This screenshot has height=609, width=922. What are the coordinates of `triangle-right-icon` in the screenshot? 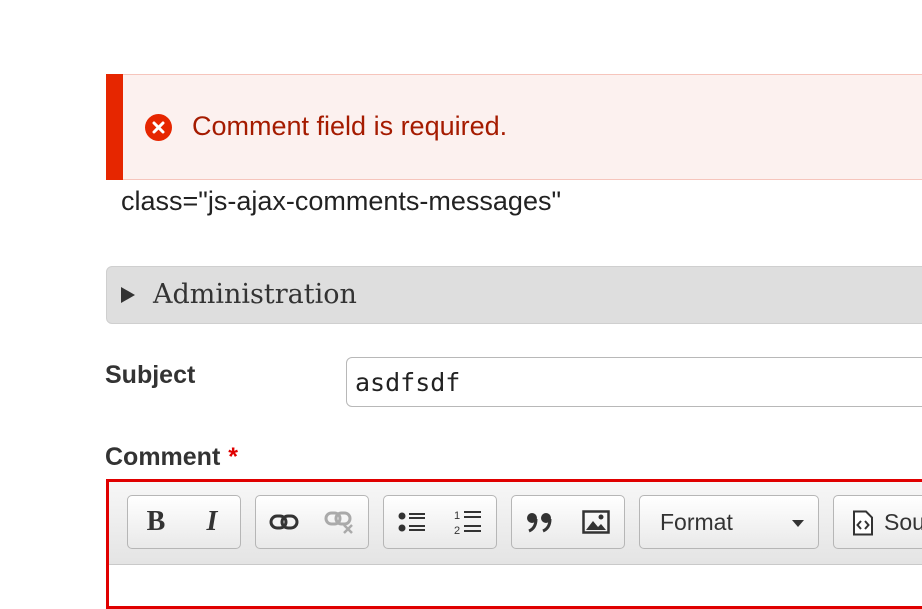 It's located at (128, 295).